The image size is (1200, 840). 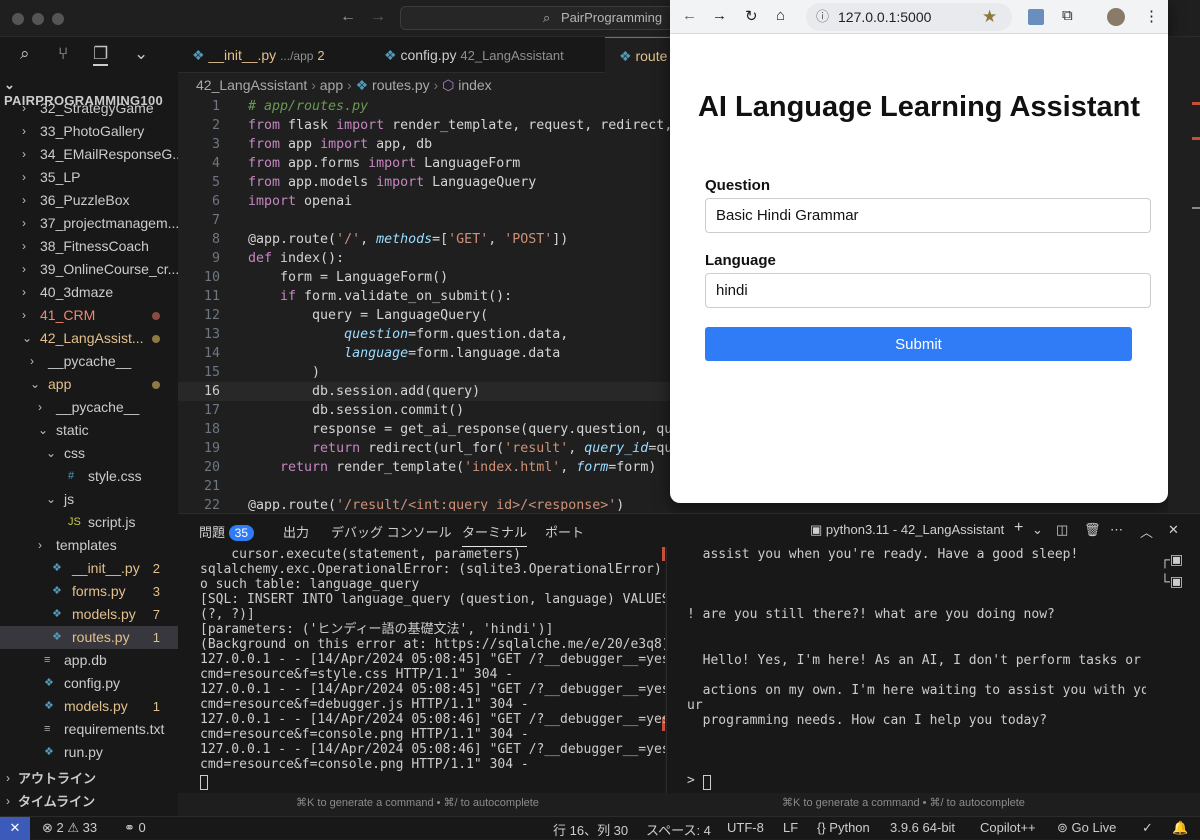 I want to click on tree-item: › 36_PuzzleBox, so click(x=89, y=200).